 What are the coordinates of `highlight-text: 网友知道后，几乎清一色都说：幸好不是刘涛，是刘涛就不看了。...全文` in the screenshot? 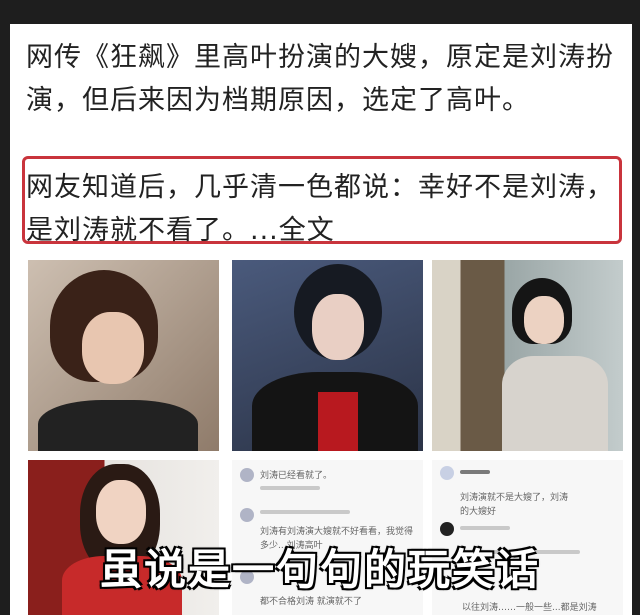 It's located at (324, 209).